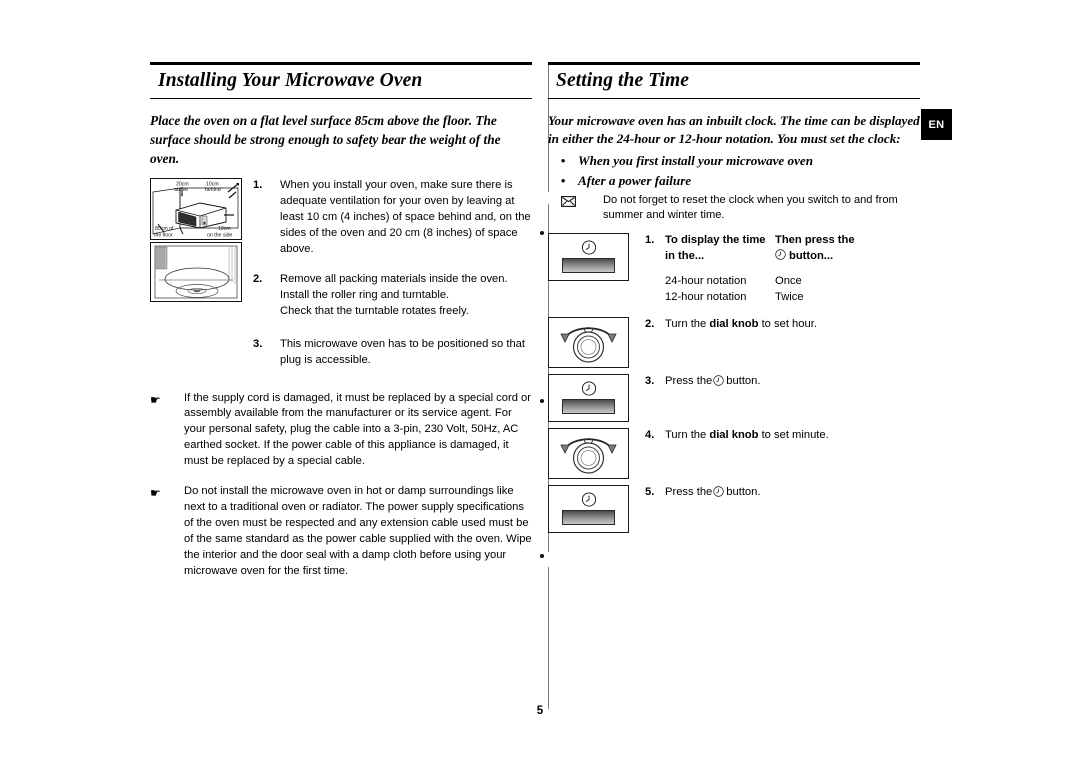  I want to click on table-cell-presses: Twice, so click(789, 297).